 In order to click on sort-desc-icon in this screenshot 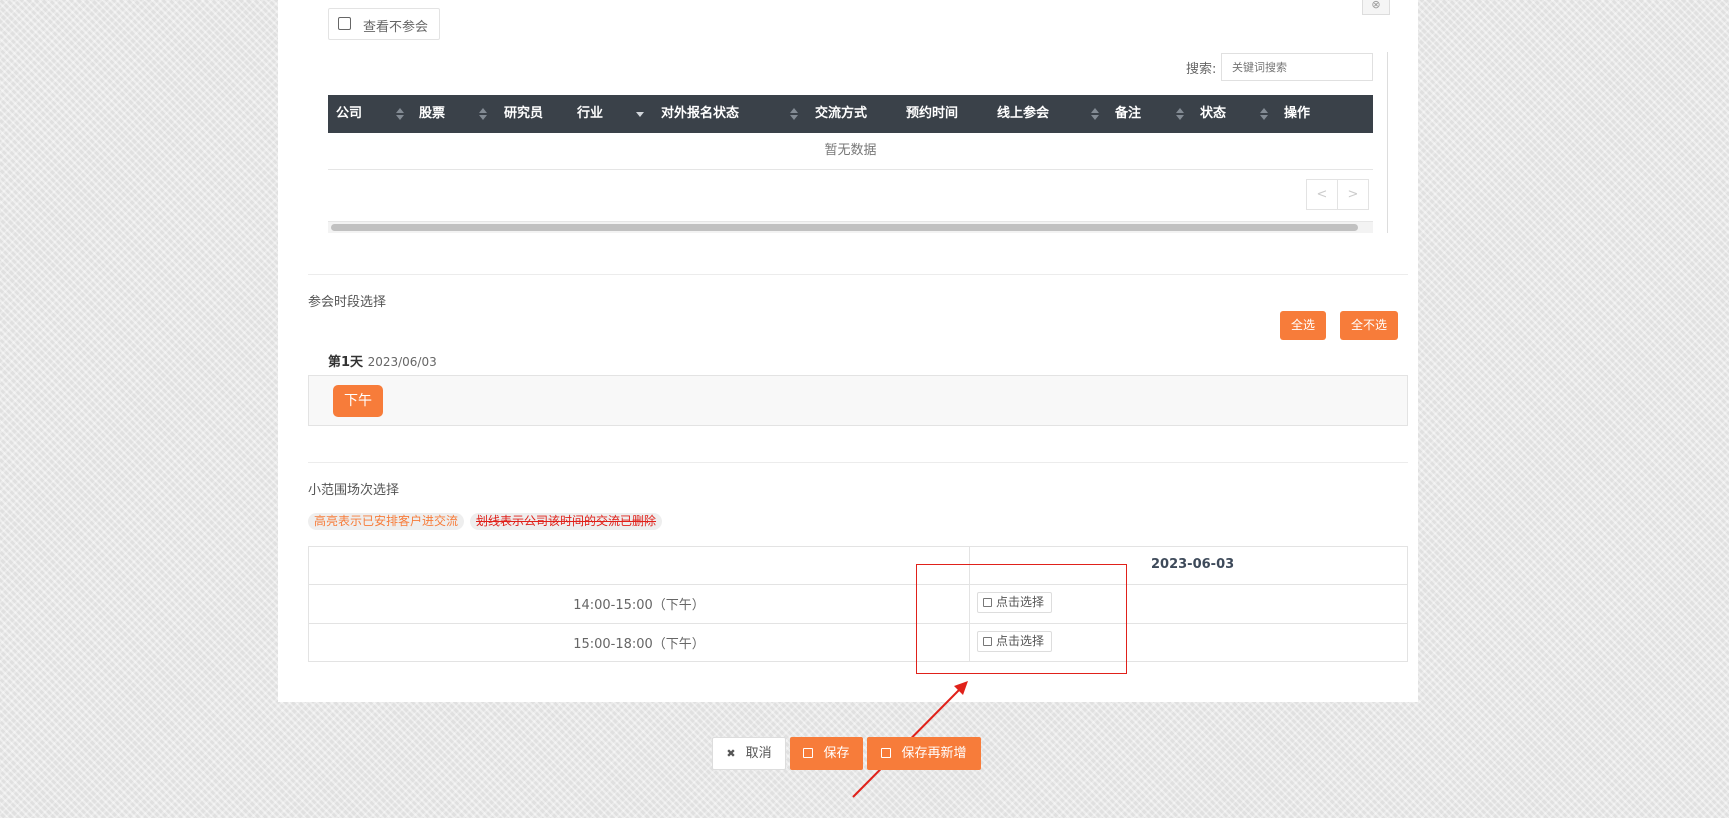, I will do `click(640, 114)`.